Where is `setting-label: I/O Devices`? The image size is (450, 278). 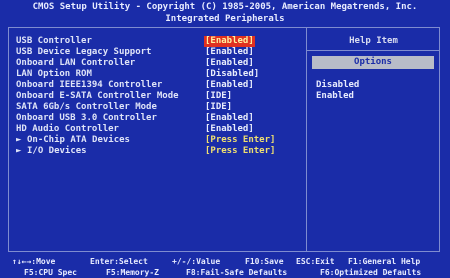
setting-label: I/O Devices is located at coordinates (57, 151).